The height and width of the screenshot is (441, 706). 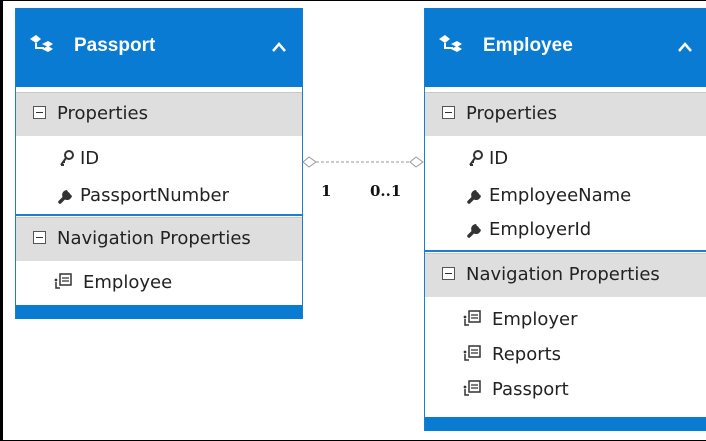 I want to click on frame-top-border, so click(x=353, y=0).